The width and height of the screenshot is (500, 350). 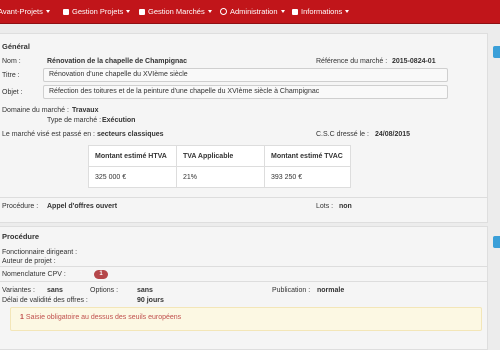 What do you see at coordinates (85, 110) in the screenshot?
I see `domaine-value: Travaux` at bounding box center [85, 110].